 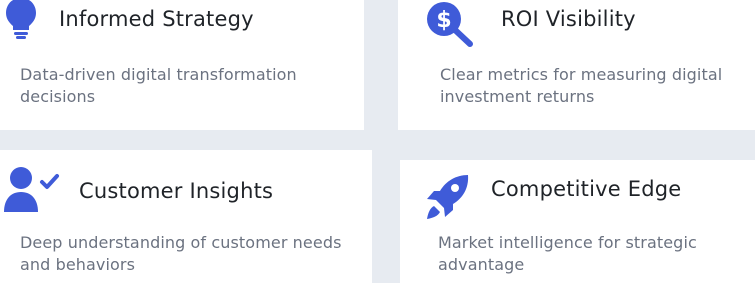 I want to click on user-check-icon, so click(x=33, y=190).